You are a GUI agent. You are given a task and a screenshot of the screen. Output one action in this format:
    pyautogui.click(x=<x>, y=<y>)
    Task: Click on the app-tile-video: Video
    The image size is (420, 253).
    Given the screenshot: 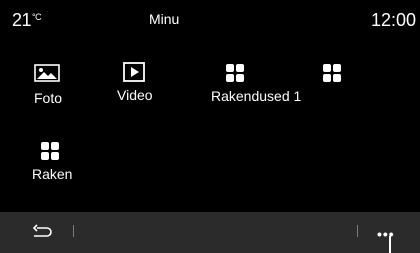 What is the action you would take?
    pyautogui.click(x=135, y=82)
    